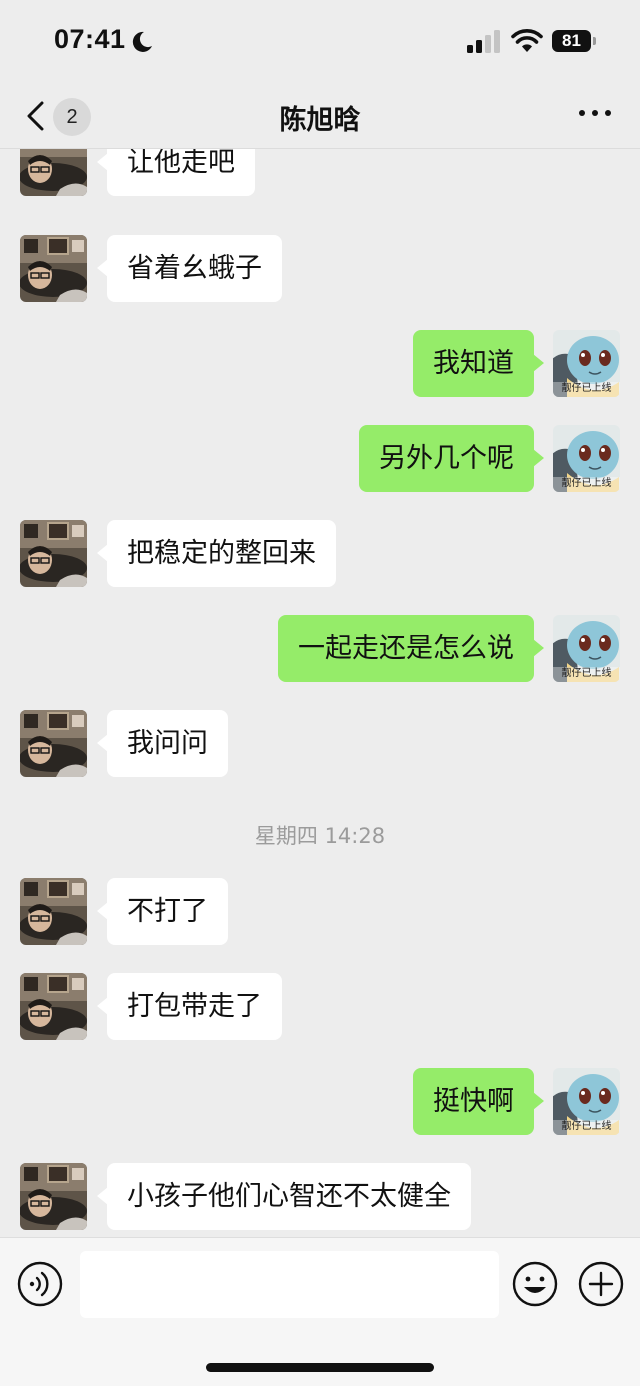  Describe the element at coordinates (411, 648) in the screenshot. I see `message-bubble: 一起走还是怎么说` at that location.